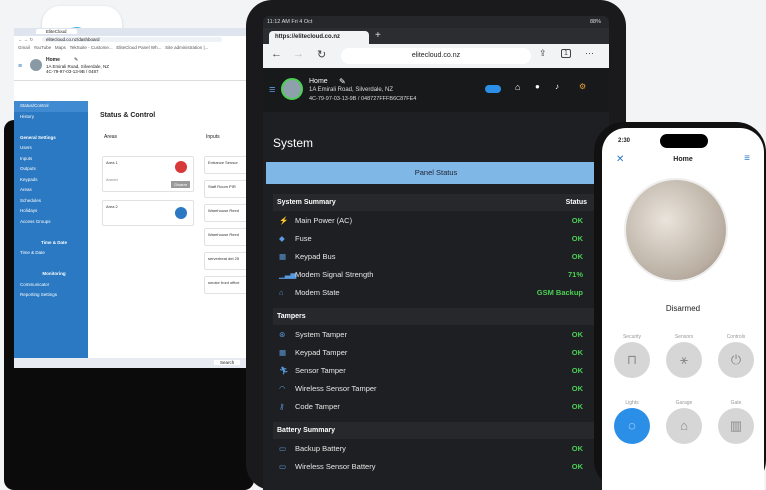 This screenshot has width=766, height=490. I want to click on gate-icon: ▥, so click(736, 426).